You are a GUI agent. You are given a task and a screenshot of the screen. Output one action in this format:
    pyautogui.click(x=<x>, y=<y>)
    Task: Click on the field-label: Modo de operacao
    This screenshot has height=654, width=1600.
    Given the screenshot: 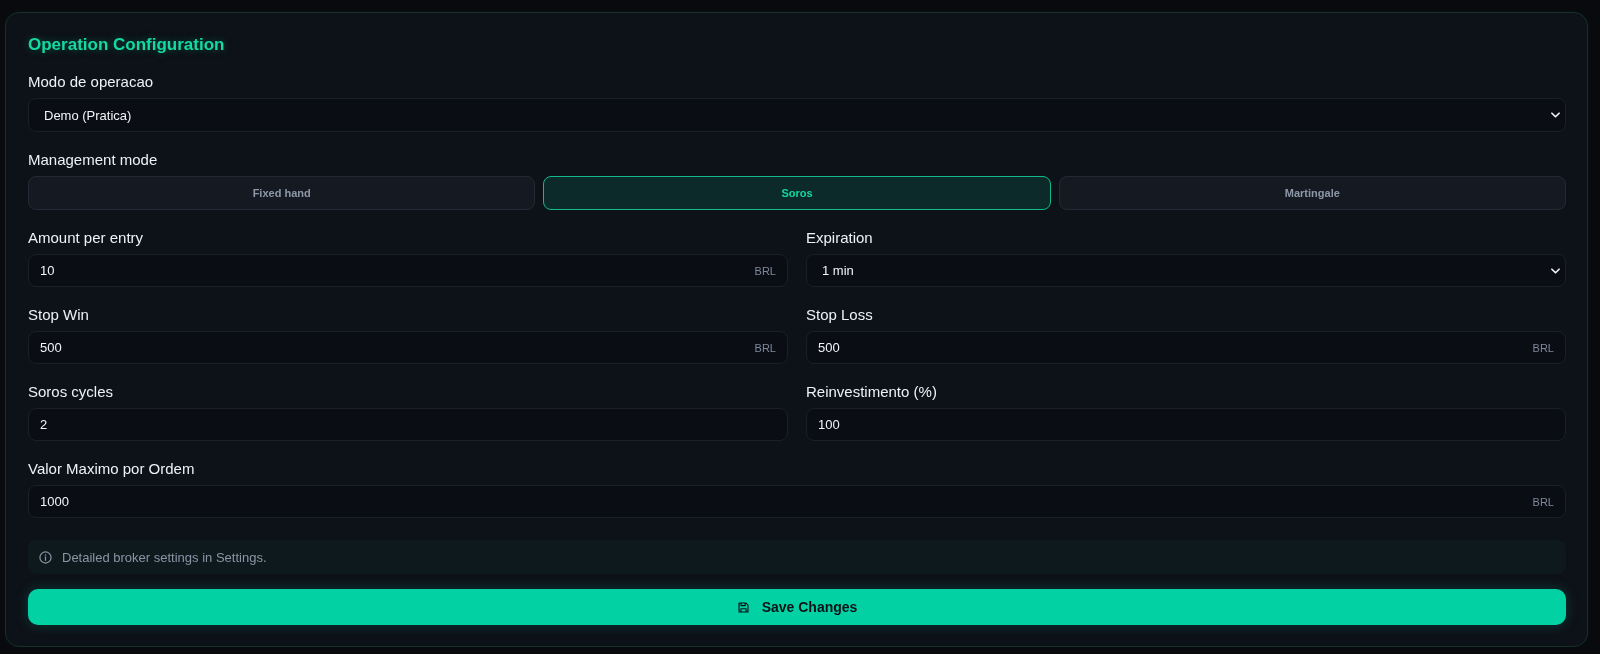 What is the action you would take?
    pyautogui.click(x=91, y=82)
    